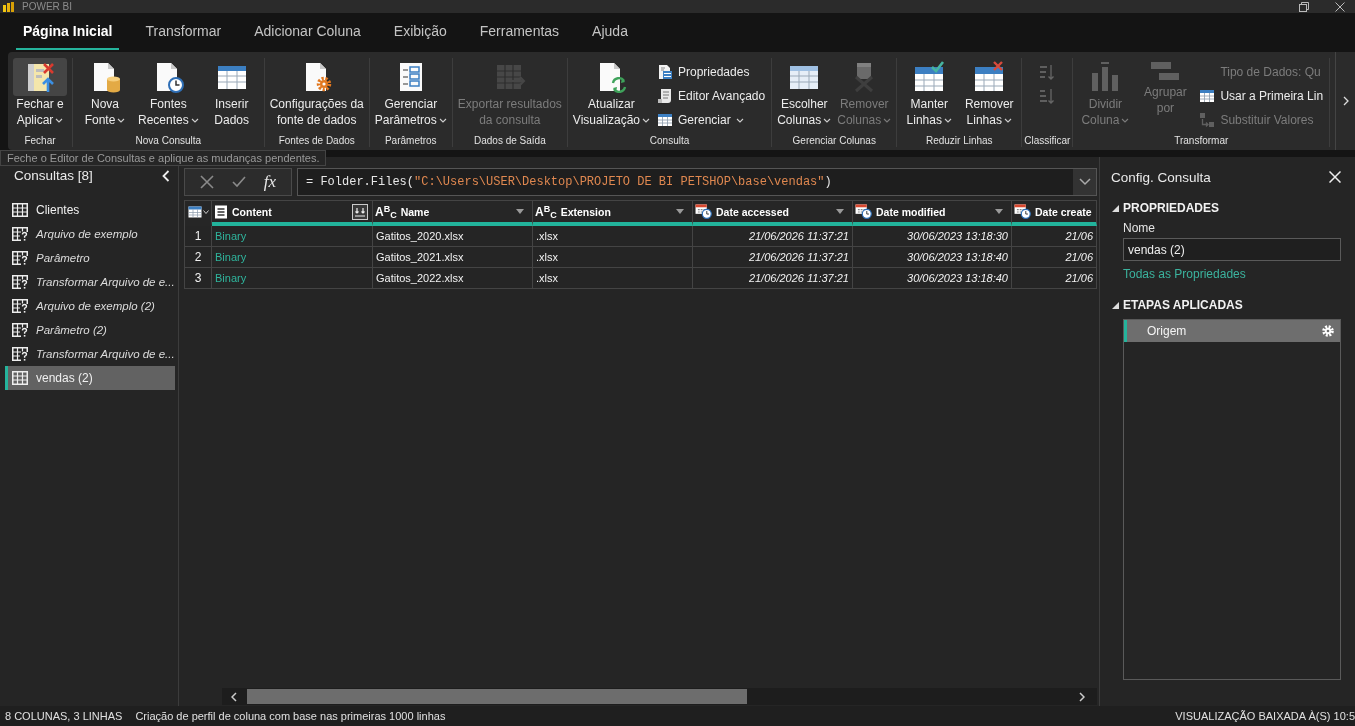 This screenshot has height=726, width=1355. What do you see at coordinates (231, 93) in the screenshot?
I see `ribbon-button: Inserir Dados` at bounding box center [231, 93].